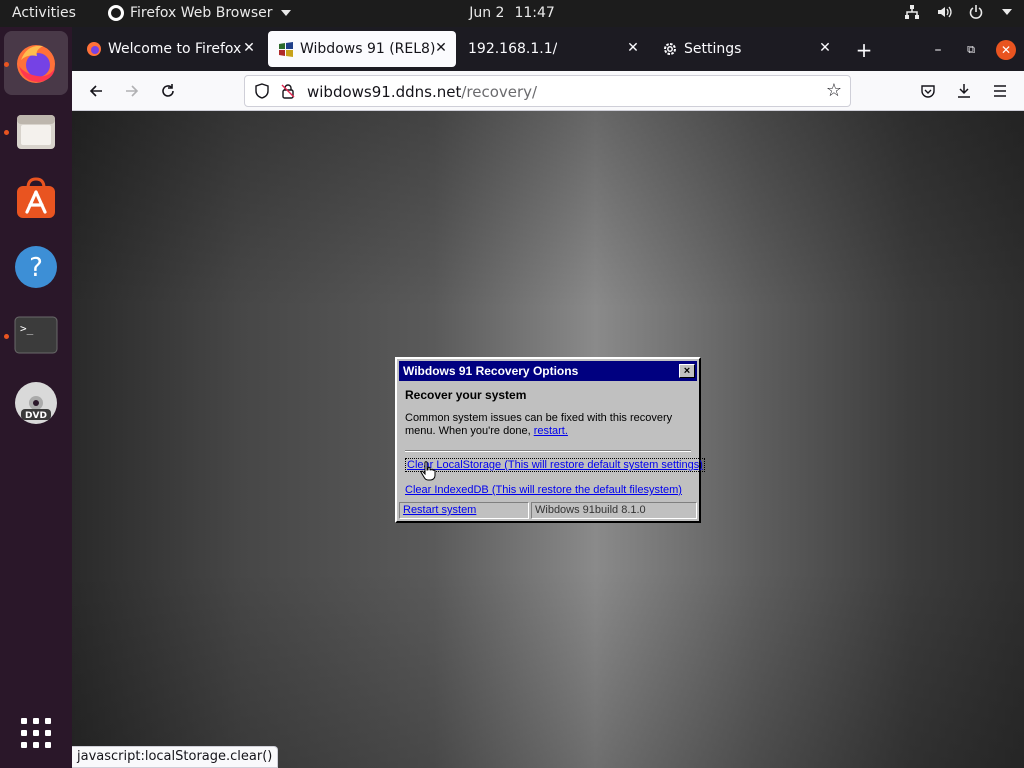 Image resolution: width=1024 pixels, height=768 pixels. I want to click on dock-firefox, so click(36, 63).